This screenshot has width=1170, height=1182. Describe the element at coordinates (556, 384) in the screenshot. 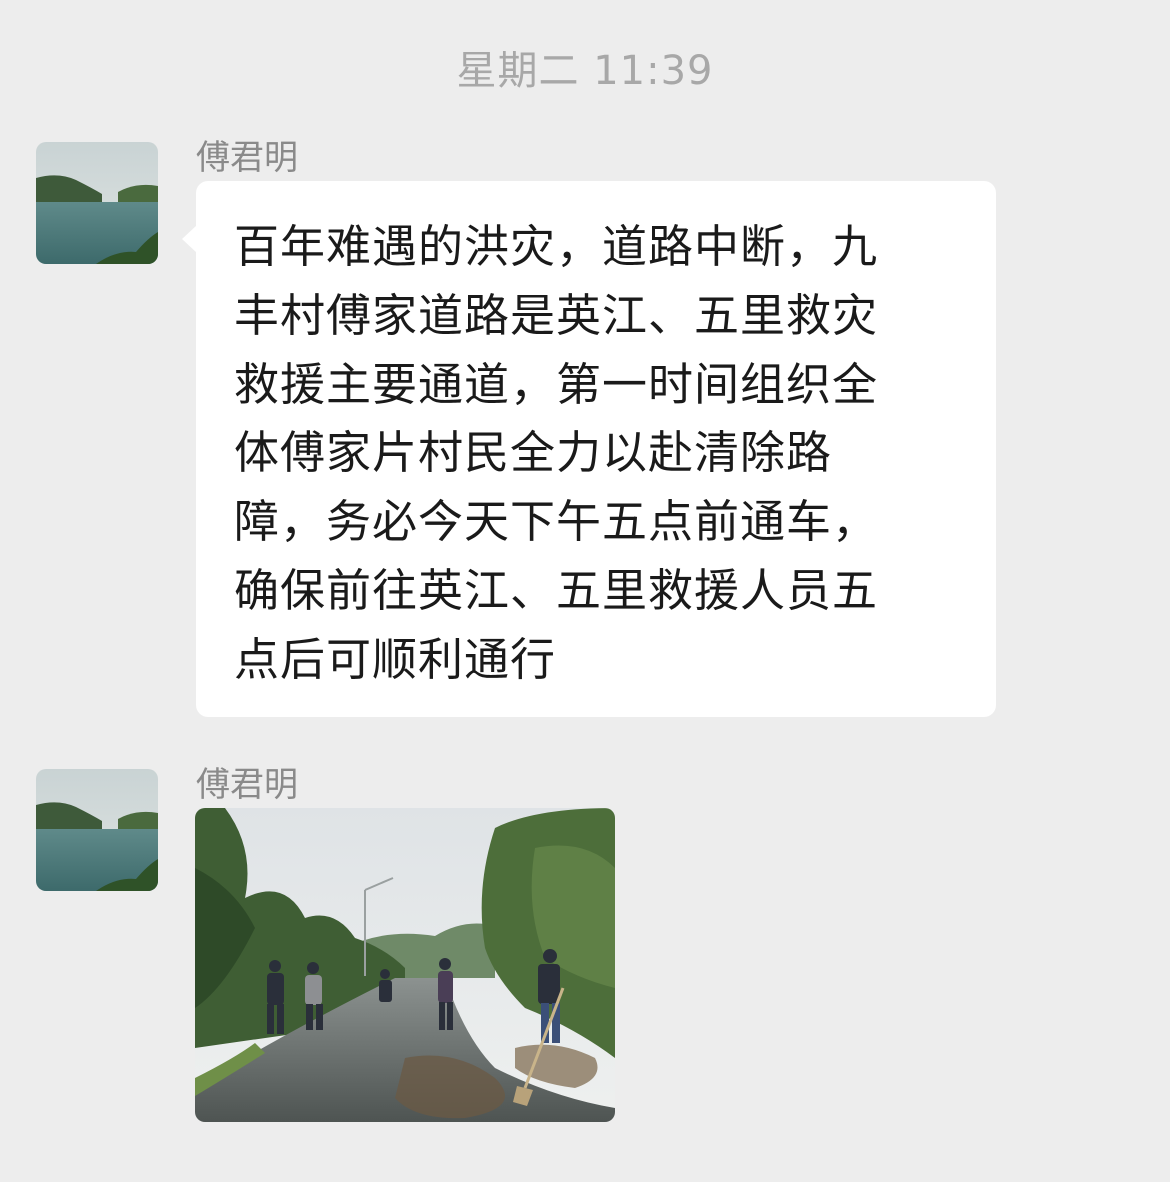

I see `message-text-line: 救援主要通道，第一时间组织全` at that location.